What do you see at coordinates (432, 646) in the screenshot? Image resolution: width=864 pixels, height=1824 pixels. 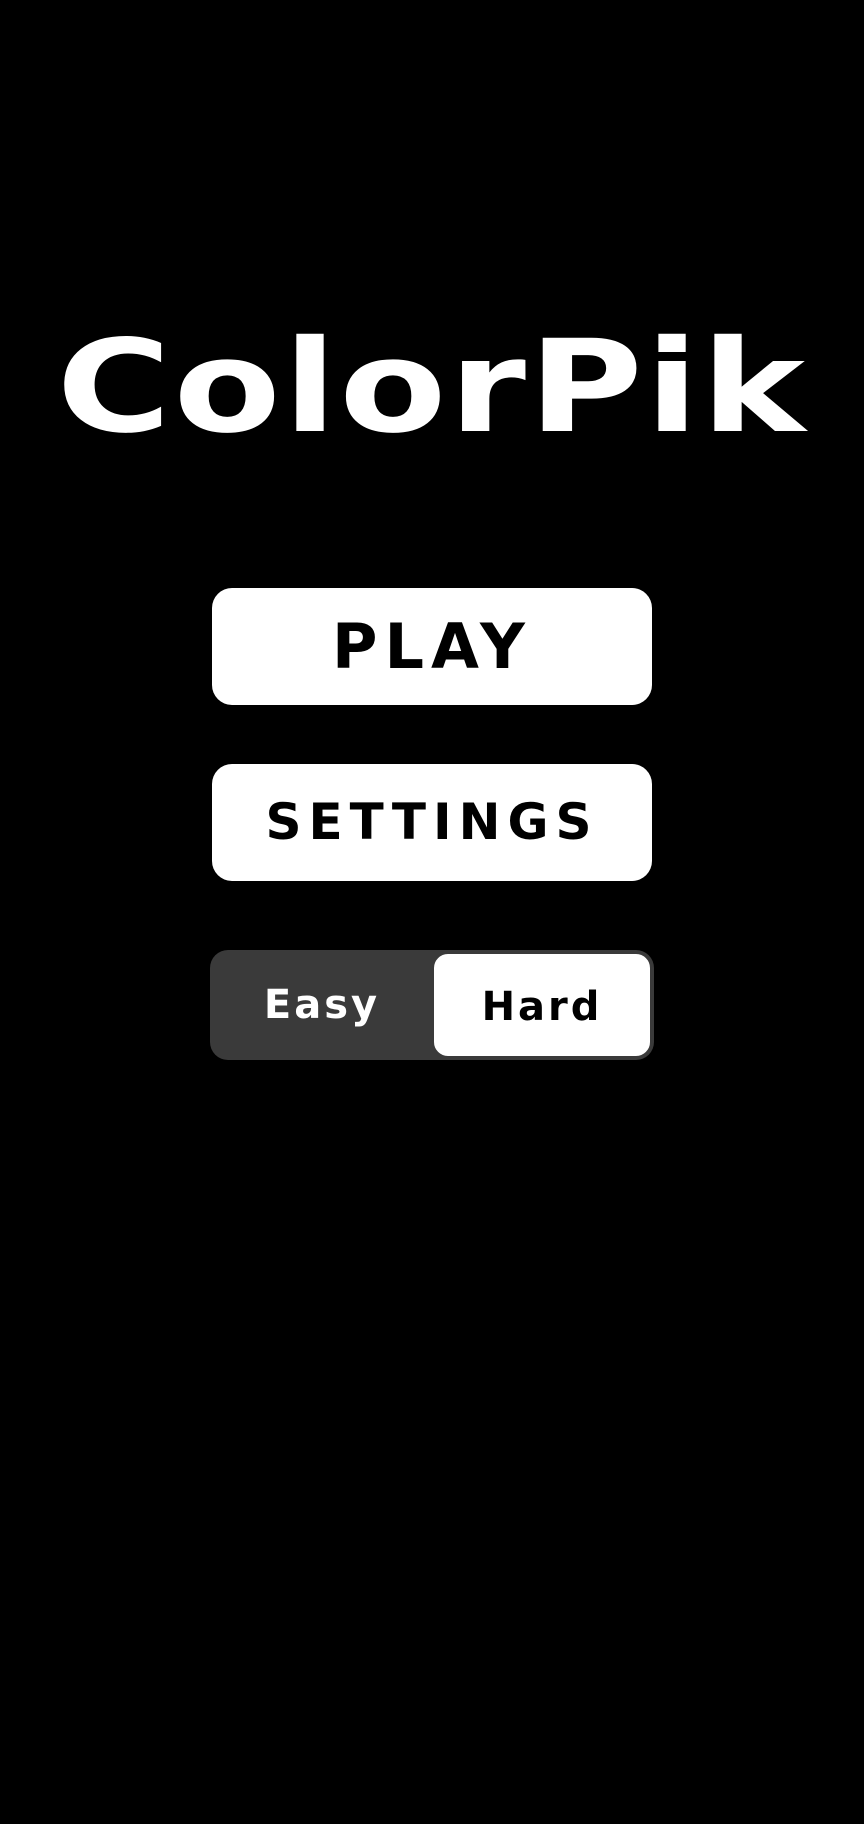 I see `play-button: PLAY` at bounding box center [432, 646].